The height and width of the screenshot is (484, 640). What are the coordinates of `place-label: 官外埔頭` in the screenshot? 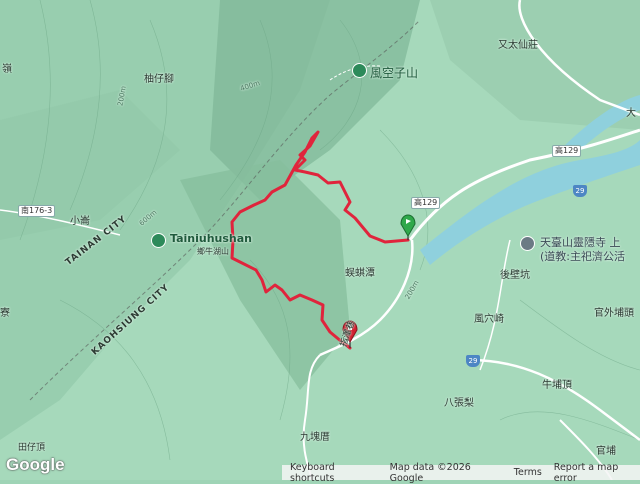 It's located at (614, 313).